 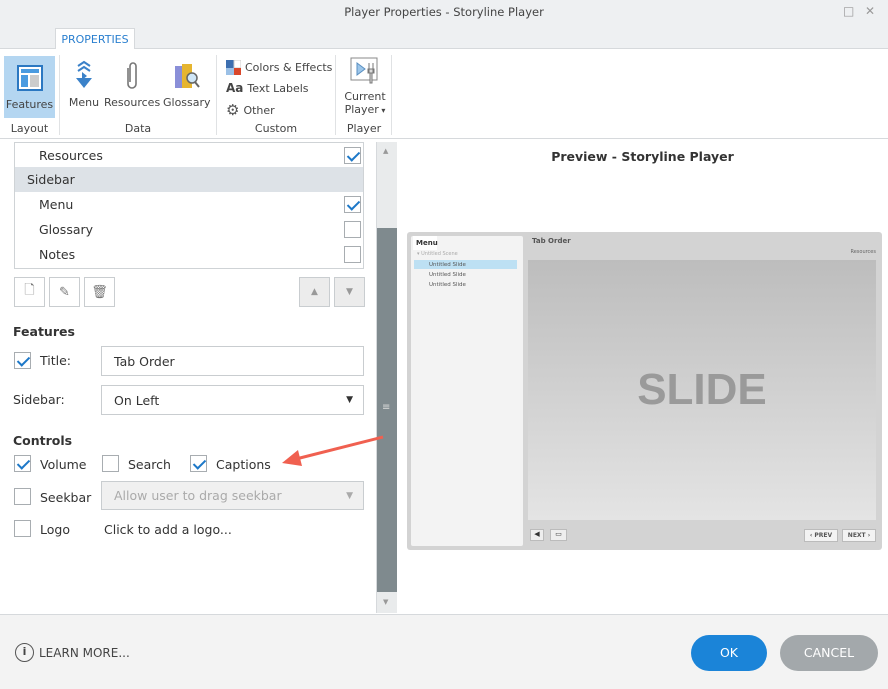 I want to click on grip-icon: ≡, so click(x=386, y=407).